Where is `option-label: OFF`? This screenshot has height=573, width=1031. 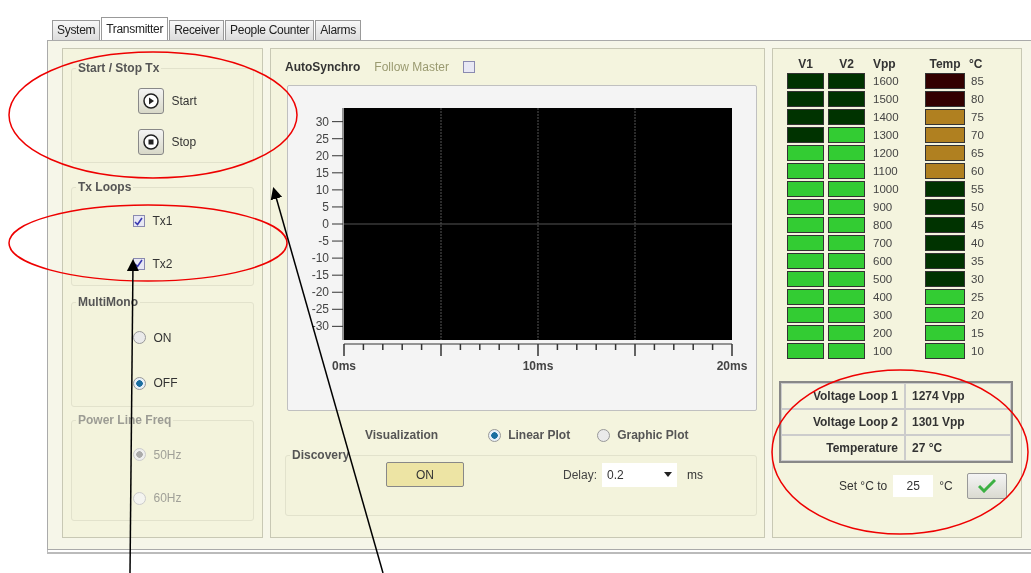
option-label: OFF is located at coordinates (165, 383).